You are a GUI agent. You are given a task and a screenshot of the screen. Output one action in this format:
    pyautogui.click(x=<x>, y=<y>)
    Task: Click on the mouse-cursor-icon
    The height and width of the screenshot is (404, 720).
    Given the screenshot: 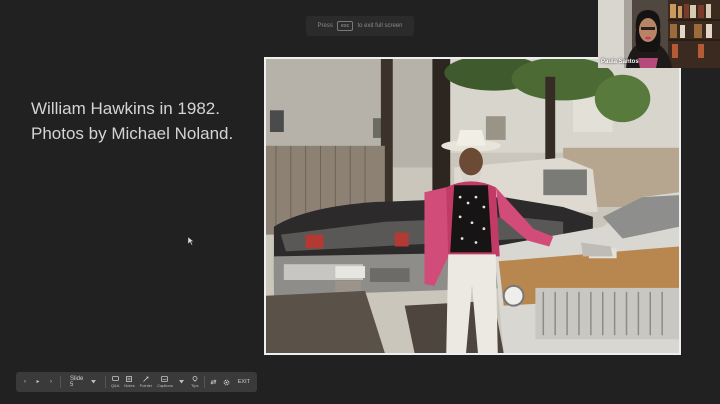 What is the action you would take?
    pyautogui.click(x=191, y=241)
    